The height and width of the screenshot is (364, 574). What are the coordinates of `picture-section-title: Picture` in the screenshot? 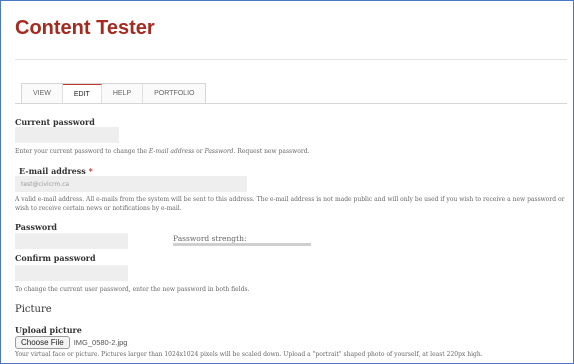 It's located at (33, 309).